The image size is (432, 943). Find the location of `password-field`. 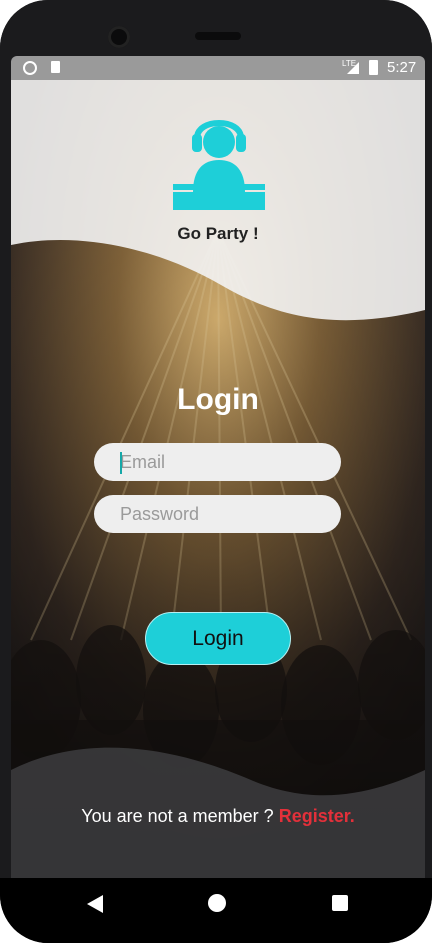

password-field is located at coordinates (217, 514).